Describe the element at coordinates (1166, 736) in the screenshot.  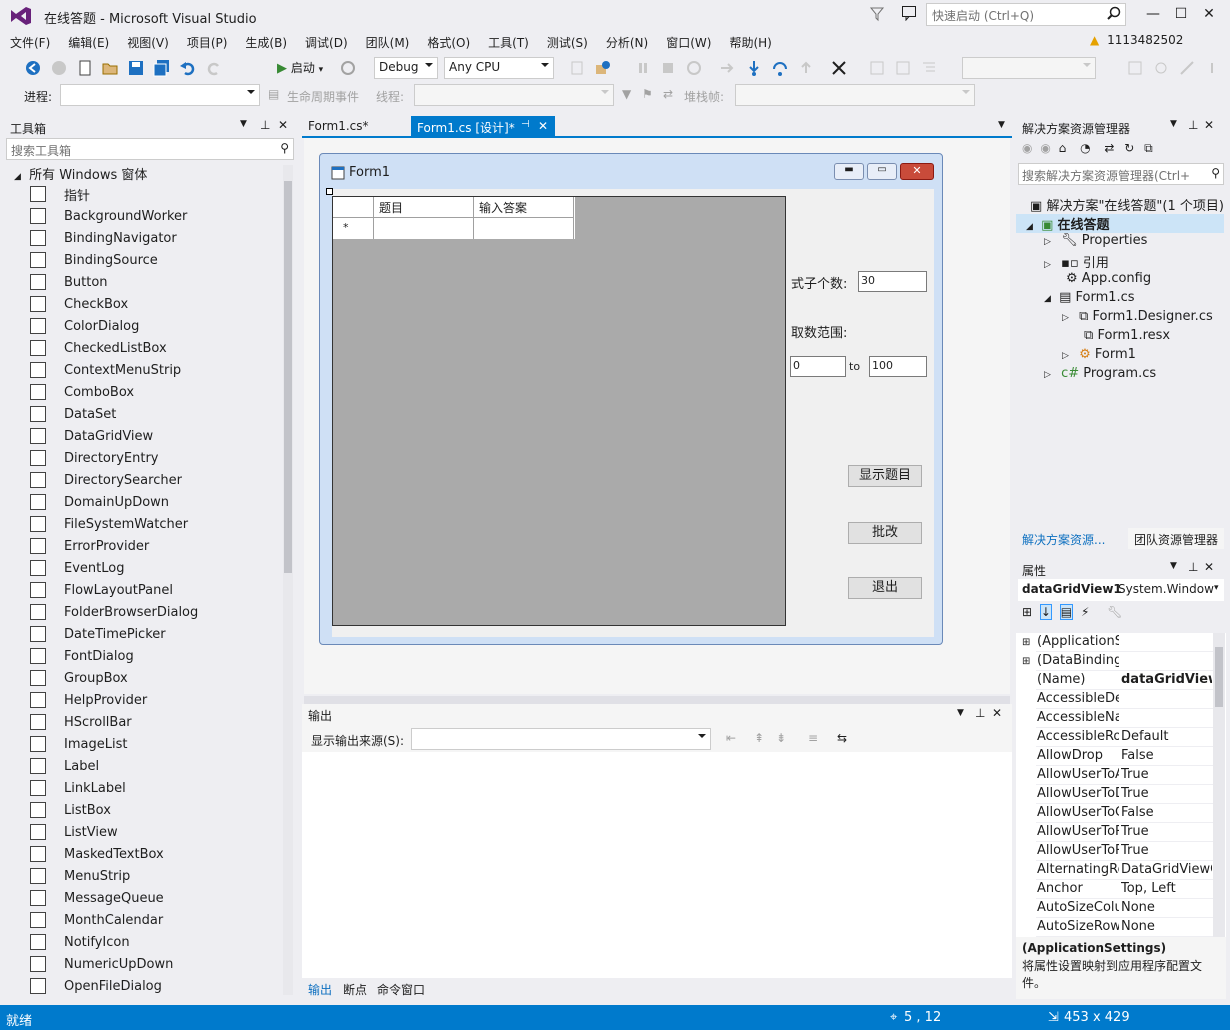
I see `property-value: Default` at that location.